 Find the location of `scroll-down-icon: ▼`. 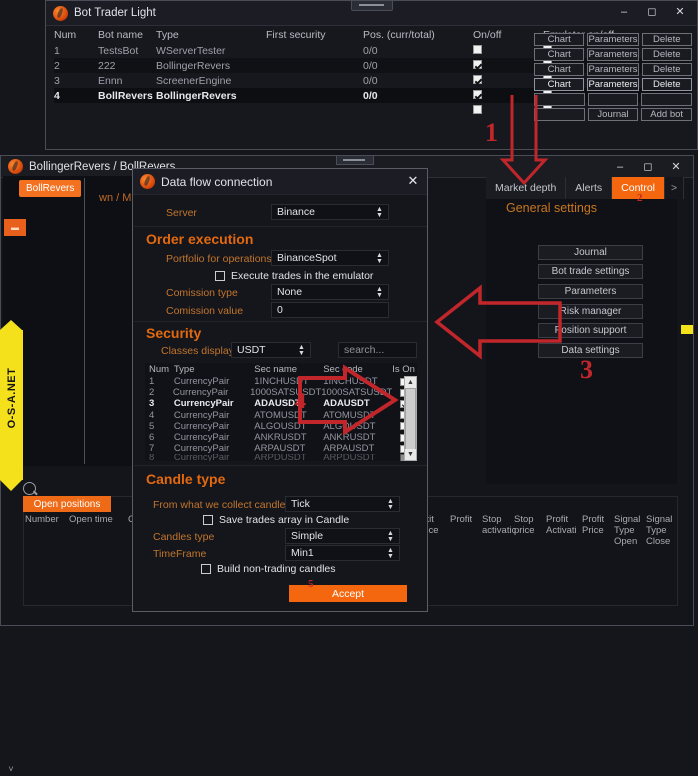

scroll-down-icon: ▼ is located at coordinates (410, 454).